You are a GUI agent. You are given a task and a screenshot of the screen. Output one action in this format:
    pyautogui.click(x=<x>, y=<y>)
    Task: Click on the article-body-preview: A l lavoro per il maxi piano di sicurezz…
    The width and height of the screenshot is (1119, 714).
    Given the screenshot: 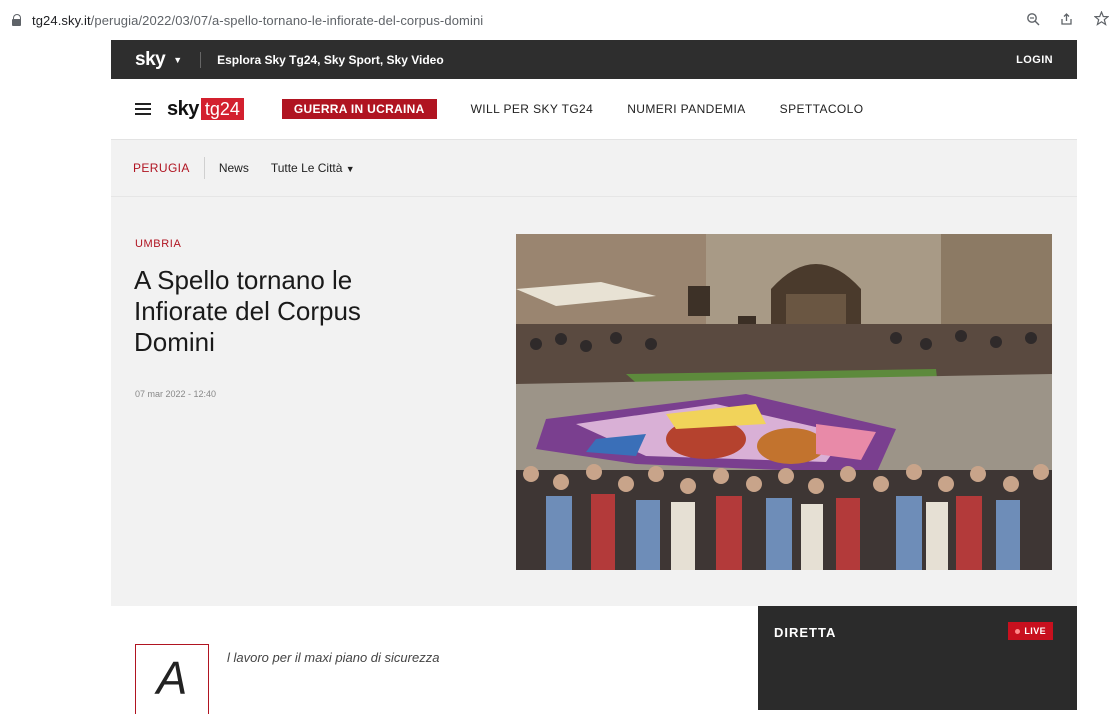 What is the action you would take?
    pyautogui.click(x=594, y=660)
    